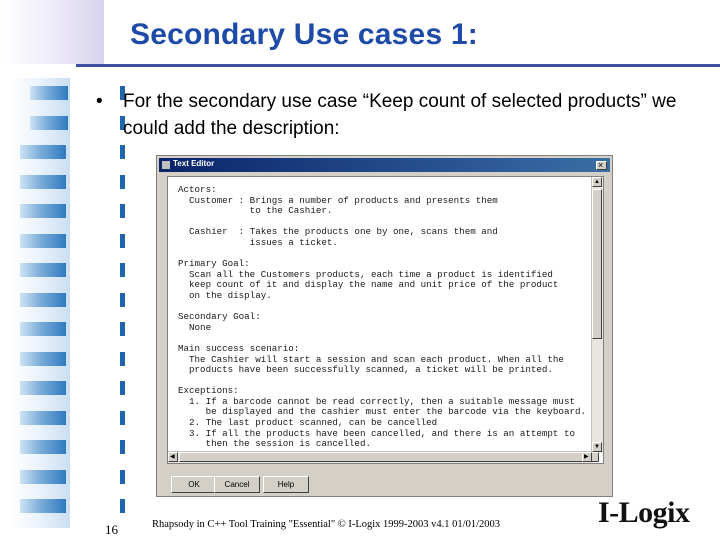 The width and height of the screenshot is (720, 540). What do you see at coordinates (389, 457) in the screenshot?
I see `horizontal-scroll-thumb` at bounding box center [389, 457].